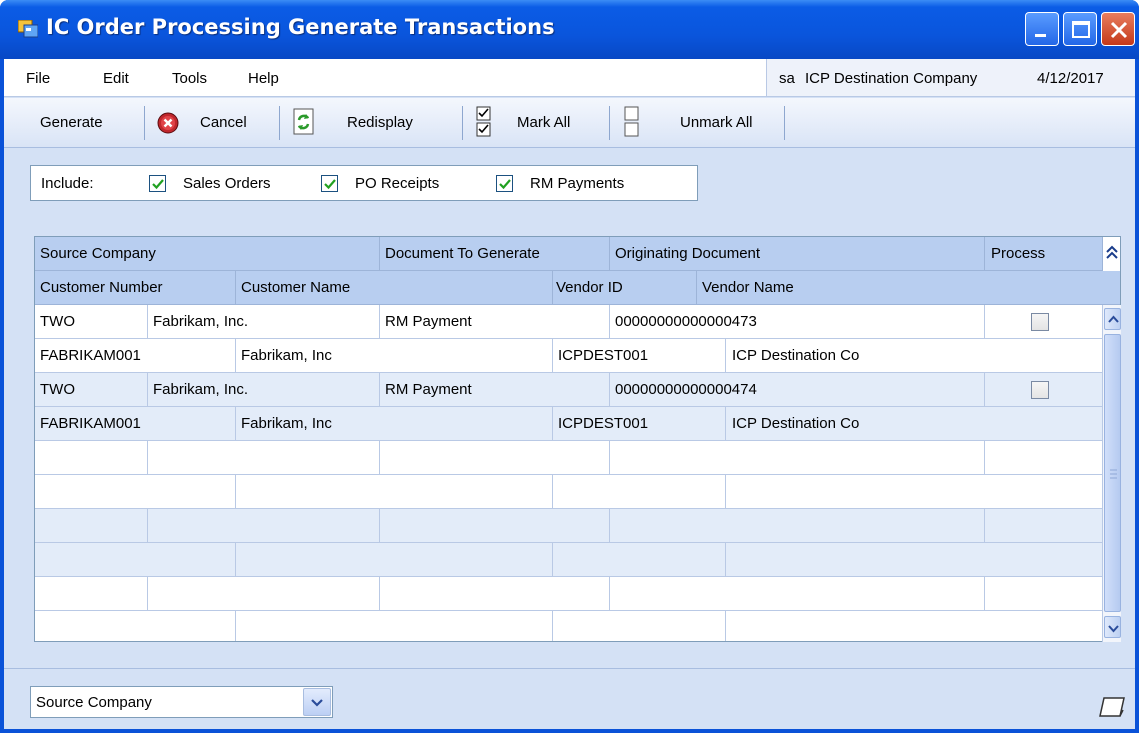 Image resolution: width=1139 pixels, height=733 pixels. I want to click on po-receipts-label: PO Receipts, so click(397, 183).